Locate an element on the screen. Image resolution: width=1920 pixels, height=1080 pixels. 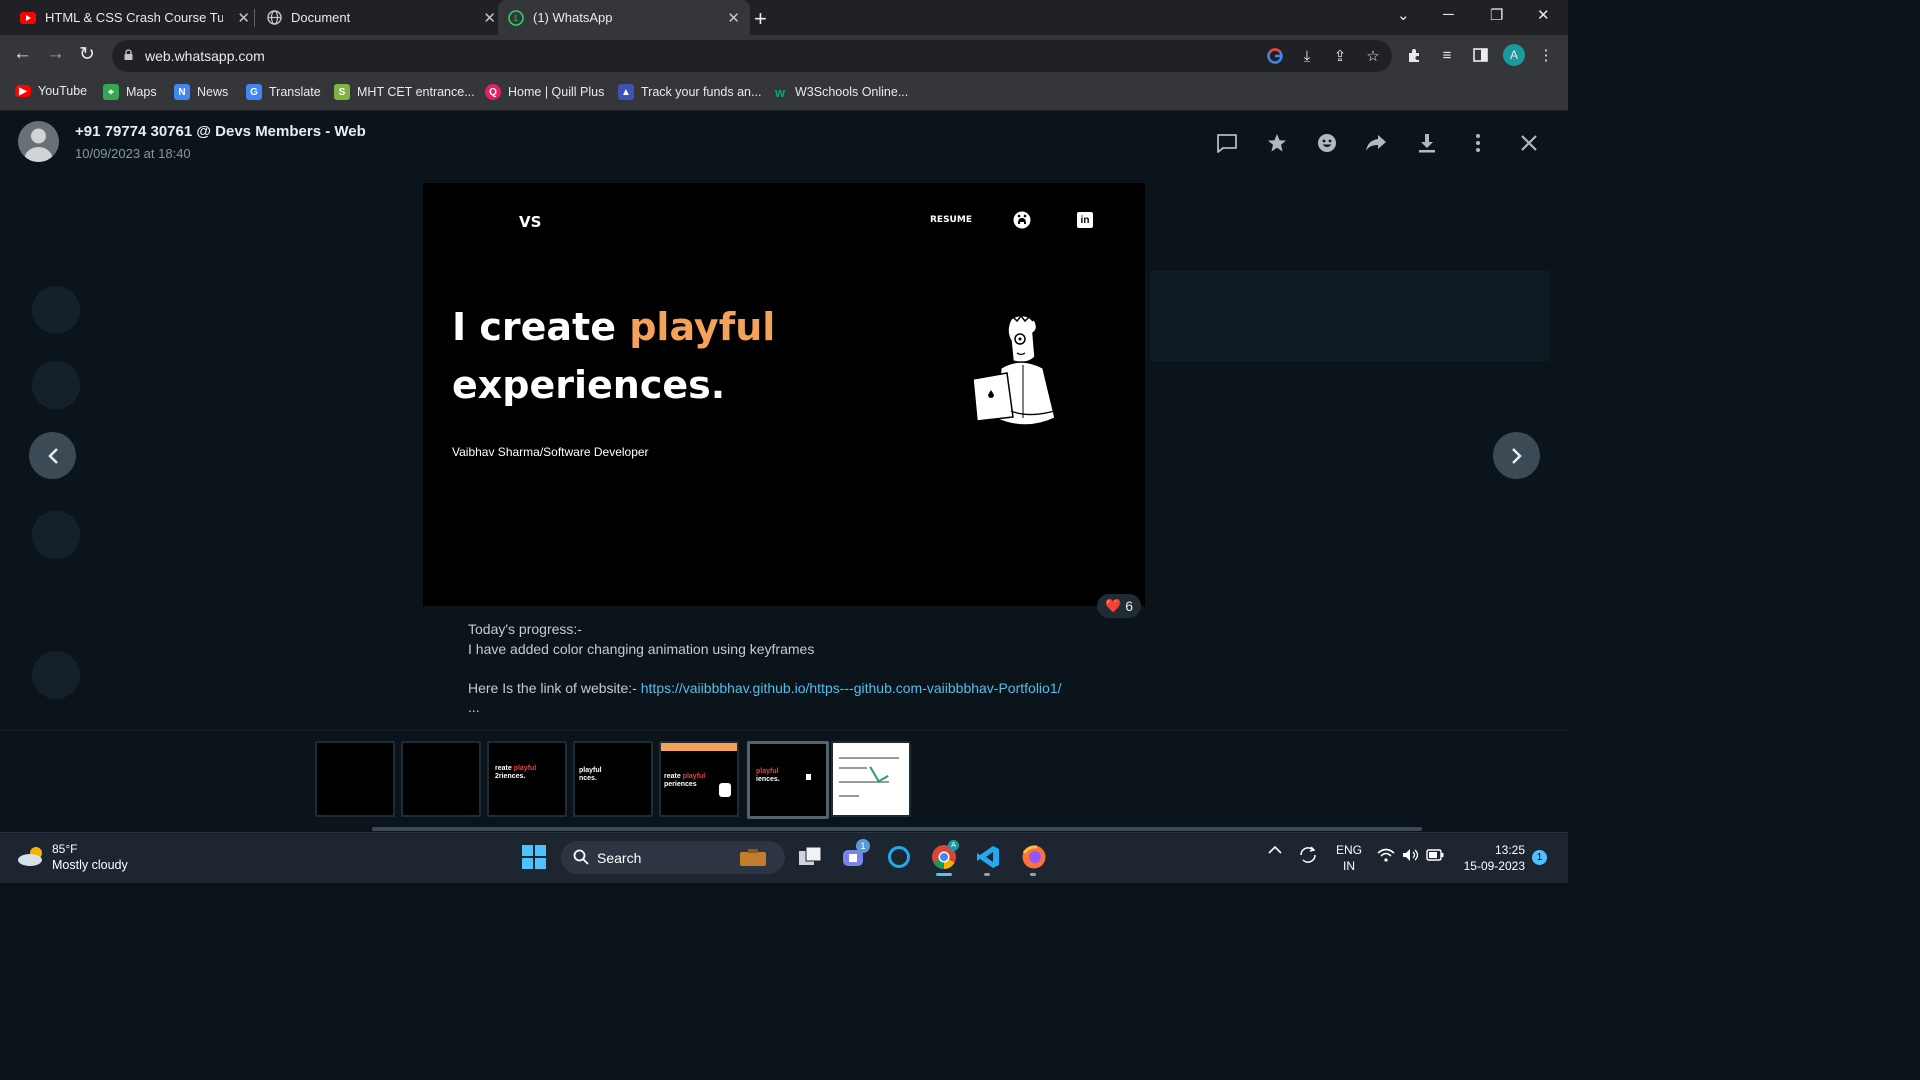
install-app-icon: ⤓ is located at coordinates (1307, 56).